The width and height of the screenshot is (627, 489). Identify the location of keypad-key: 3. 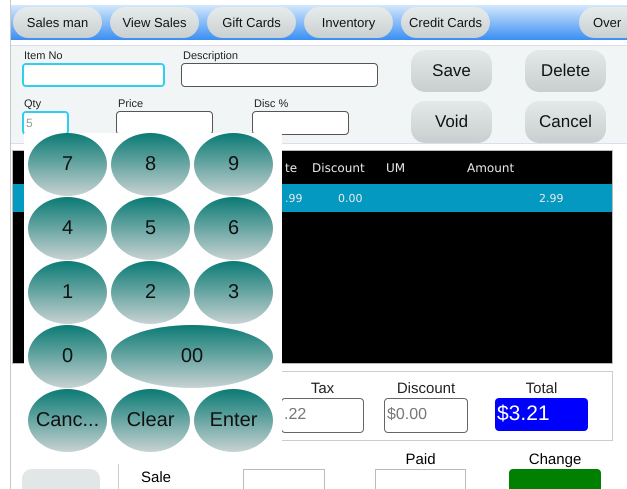
(233, 292).